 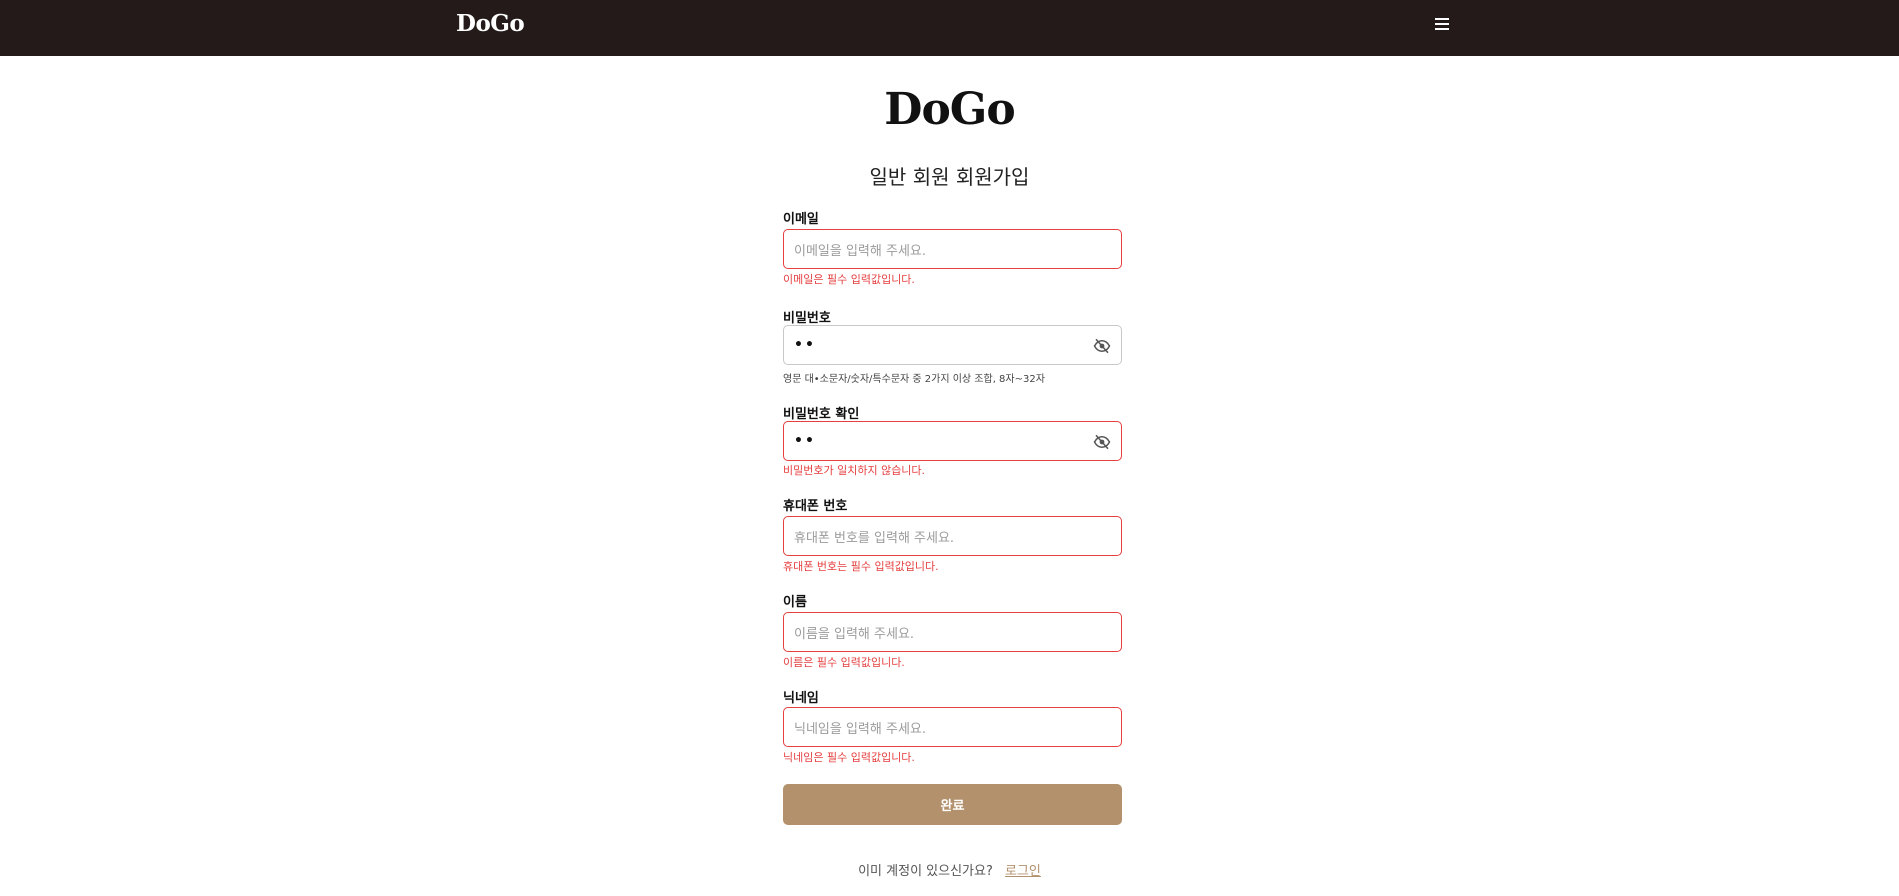 I want to click on email-field: 이메일을 입력해 주세요., so click(x=952, y=249).